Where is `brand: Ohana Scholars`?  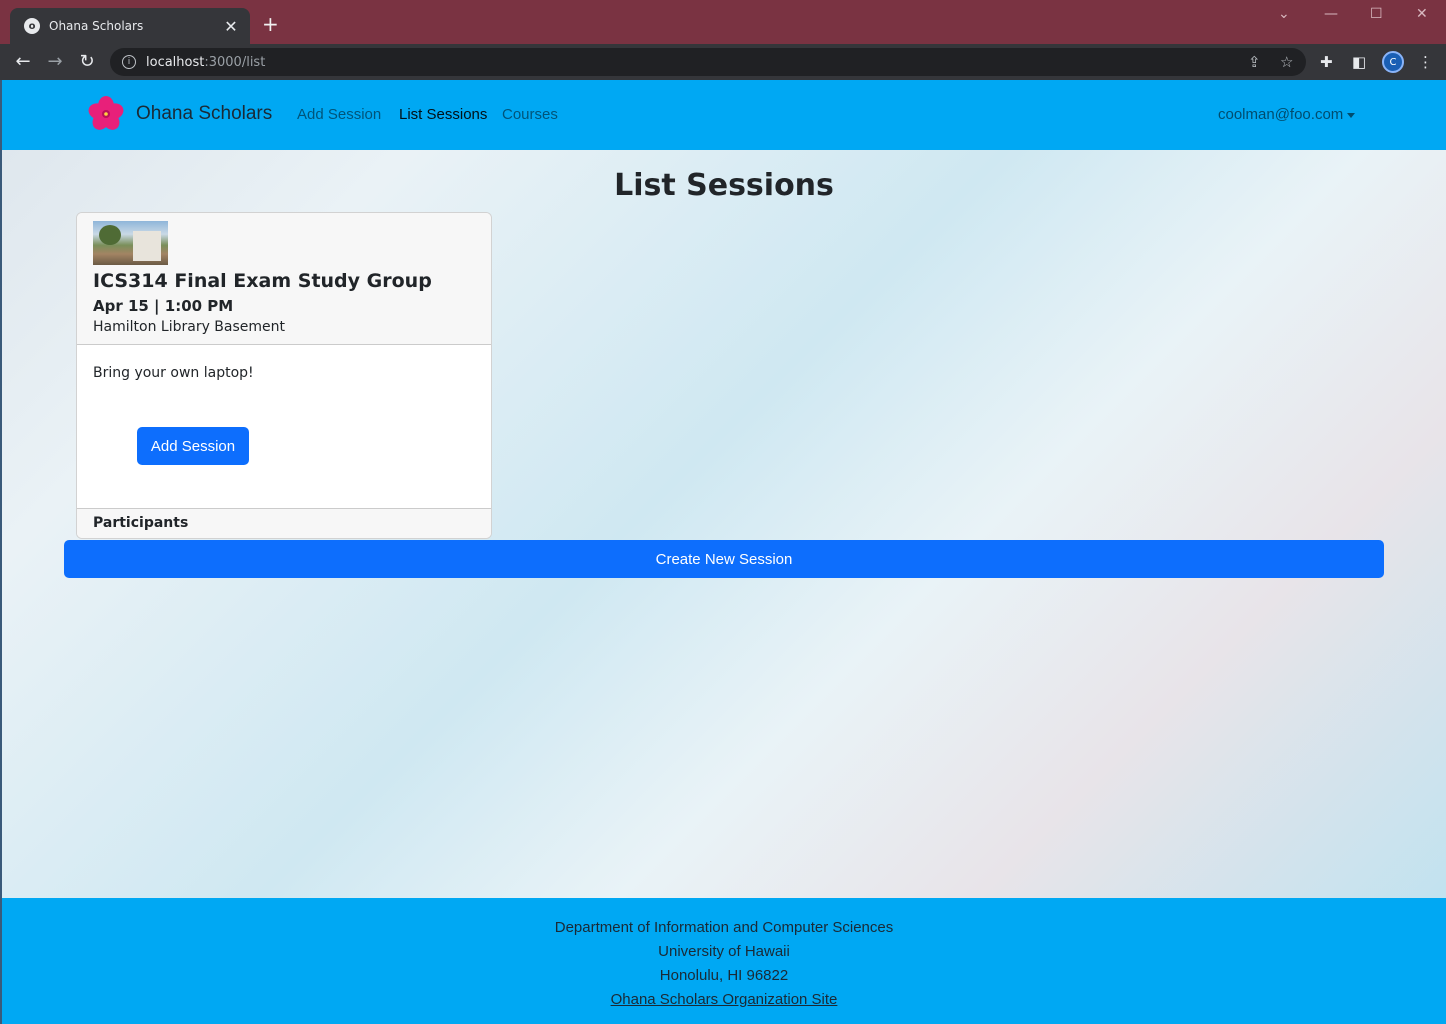 brand: Ohana Scholars is located at coordinates (180, 114).